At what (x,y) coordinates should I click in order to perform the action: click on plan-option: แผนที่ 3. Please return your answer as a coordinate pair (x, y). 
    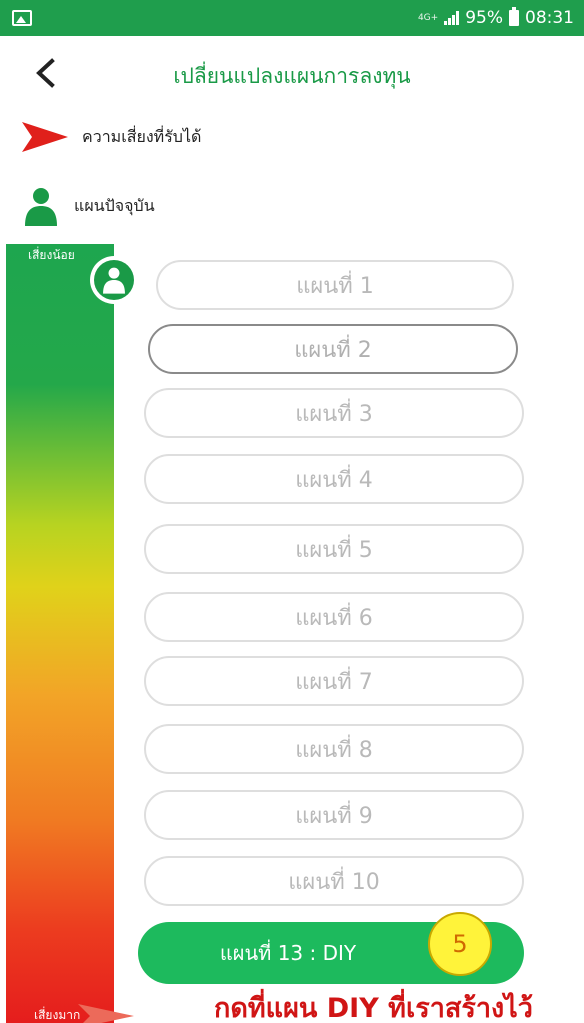
    Looking at the image, I should click on (334, 413).